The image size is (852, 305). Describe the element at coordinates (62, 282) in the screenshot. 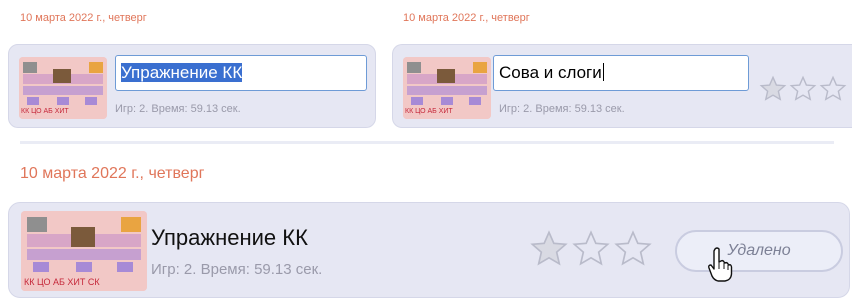

I see `svg-text: КК ЦО АБ ХИТ СК` at that location.